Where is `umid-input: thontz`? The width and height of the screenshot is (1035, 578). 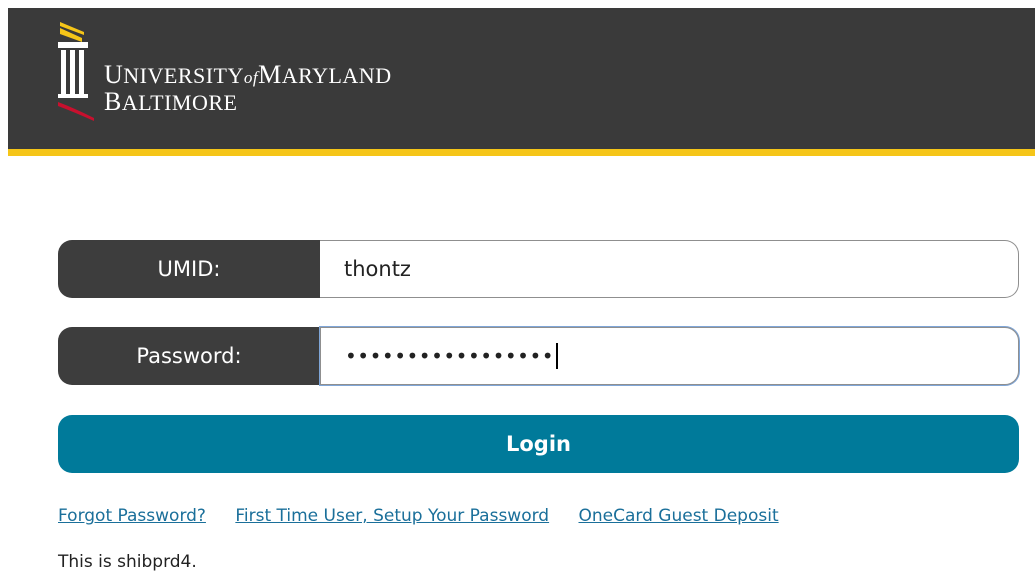 umid-input: thontz is located at coordinates (669, 269).